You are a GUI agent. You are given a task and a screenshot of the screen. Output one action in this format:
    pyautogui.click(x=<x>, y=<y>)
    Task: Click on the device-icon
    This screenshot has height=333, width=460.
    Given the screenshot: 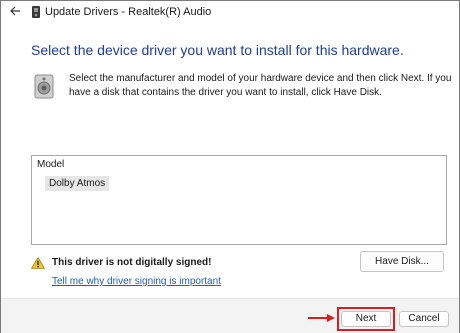 What is the action you would take?
    pyautogui.click(x=36, y=12)
    